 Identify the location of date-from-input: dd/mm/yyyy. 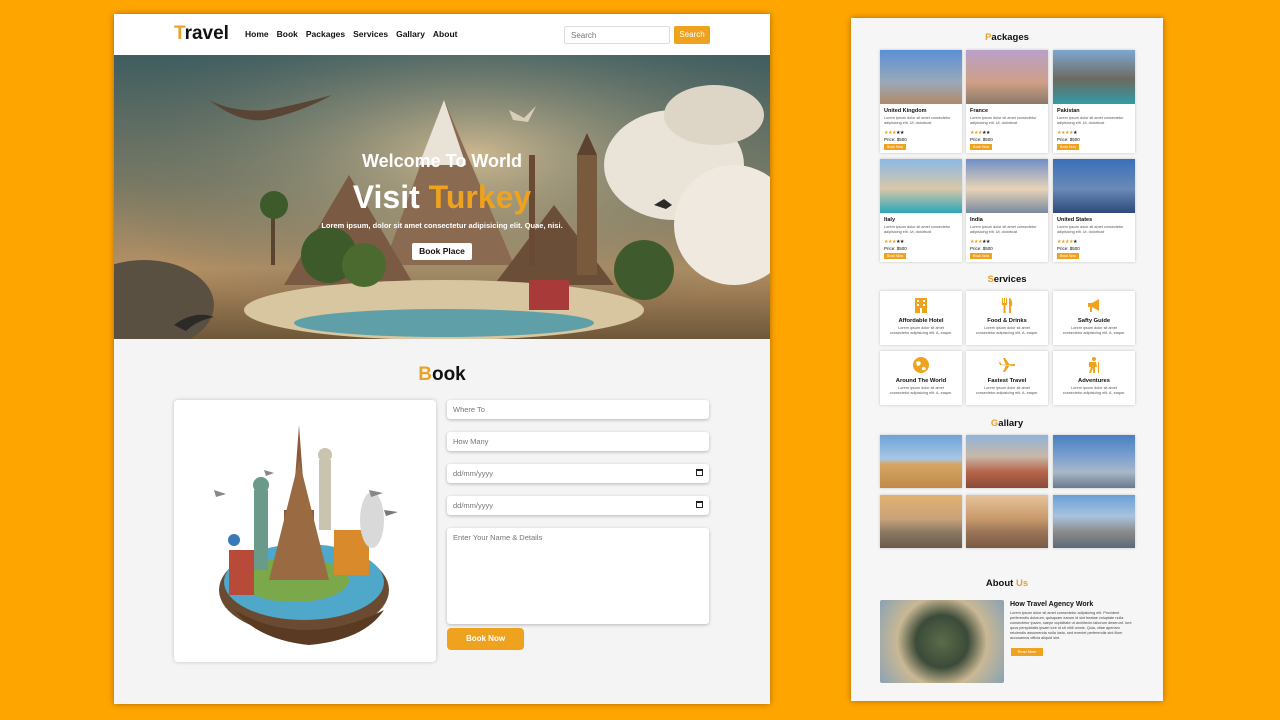
(578, 473).